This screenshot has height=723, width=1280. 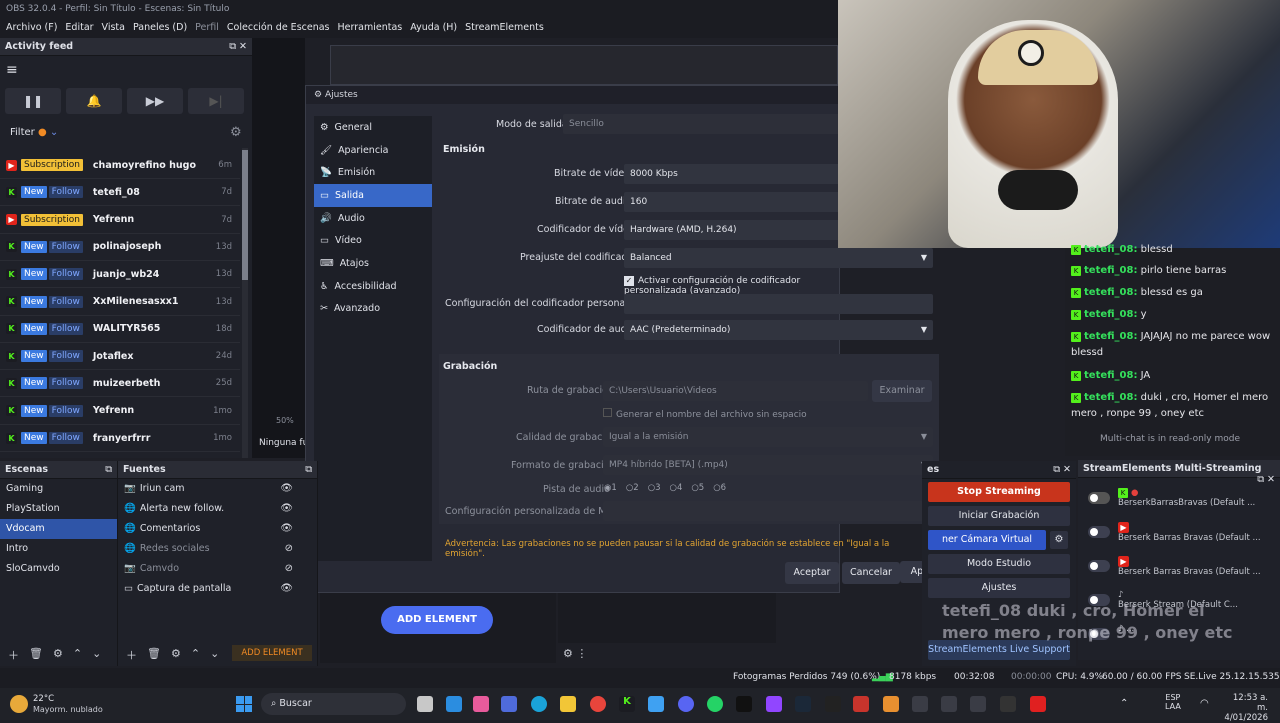 What do you see at coordinates (676, 488) in the screenshot?
I see `pista-radio-4: ○4` at bounding box center [676, 488].